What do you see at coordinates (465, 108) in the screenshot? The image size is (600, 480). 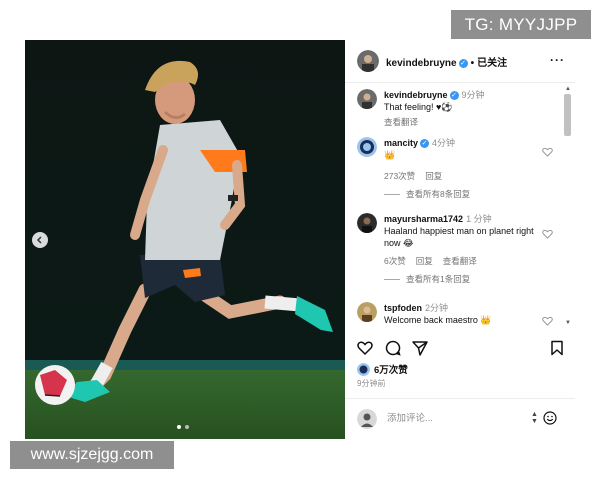 I see `comment-body: kevindebruyne ✓ 9分钟 That feeling! ♥⚽ 查看翻译` at bounding box center [465, 108].